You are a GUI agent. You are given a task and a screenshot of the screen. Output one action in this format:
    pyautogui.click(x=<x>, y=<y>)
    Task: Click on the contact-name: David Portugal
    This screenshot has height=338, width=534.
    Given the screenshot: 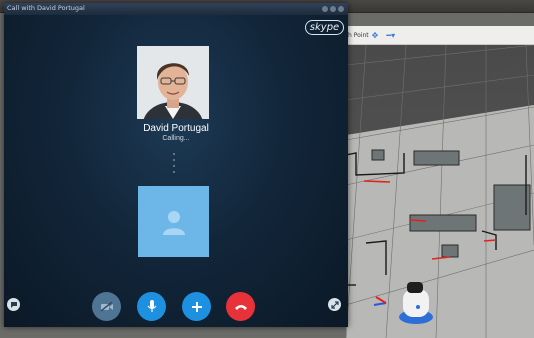 What is the action you would take?
    pyautogui.click(x=176, y=128)
    